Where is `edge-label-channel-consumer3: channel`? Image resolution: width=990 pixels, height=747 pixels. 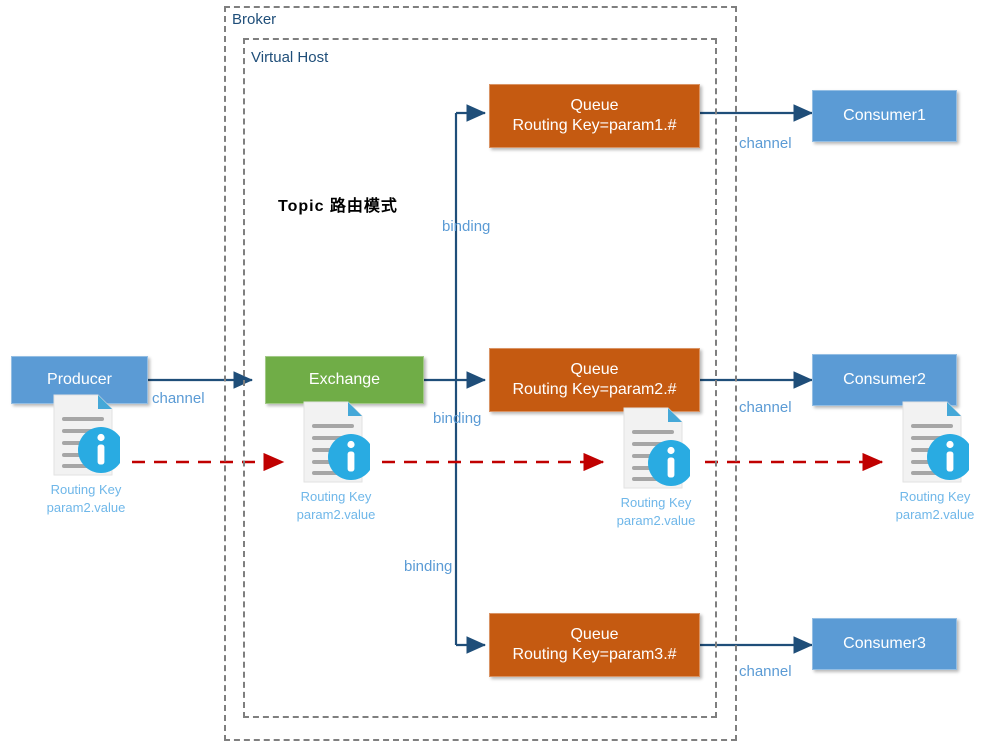
edge-label-channel-consumer3: channel is located at coordinates (765, 671).